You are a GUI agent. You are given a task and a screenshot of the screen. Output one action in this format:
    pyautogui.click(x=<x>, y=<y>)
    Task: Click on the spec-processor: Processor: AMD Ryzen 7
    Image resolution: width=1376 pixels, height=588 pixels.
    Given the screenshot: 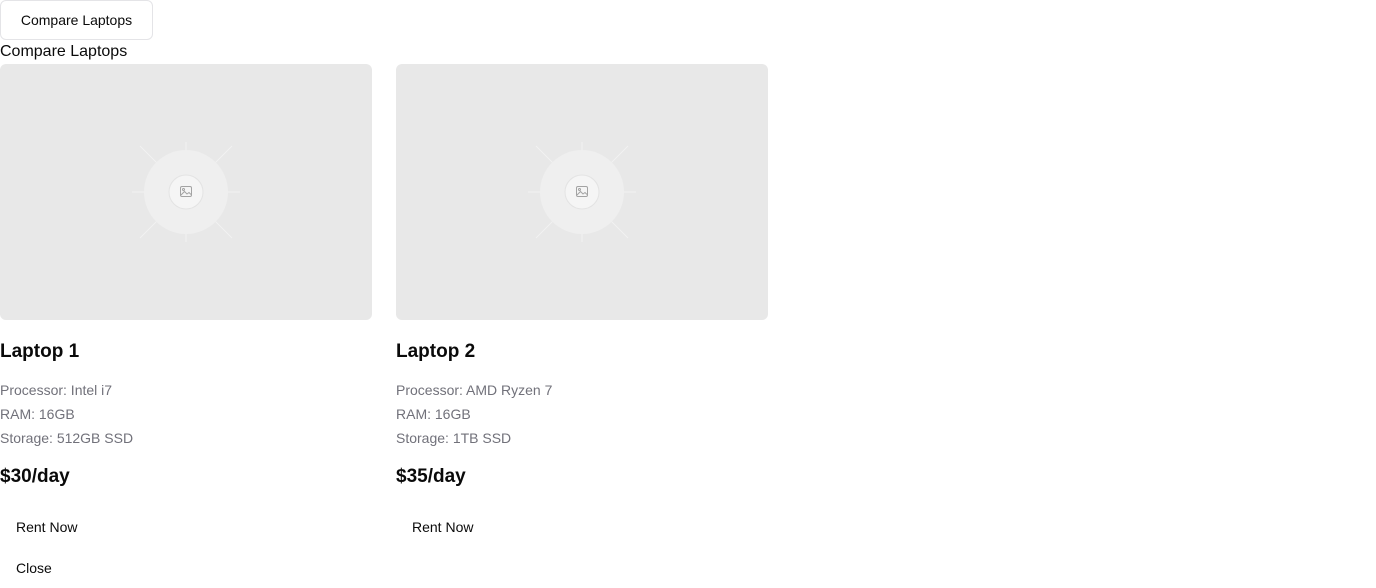 What is the action you would take?
    pyautogui.click(x=474, y=390)
    